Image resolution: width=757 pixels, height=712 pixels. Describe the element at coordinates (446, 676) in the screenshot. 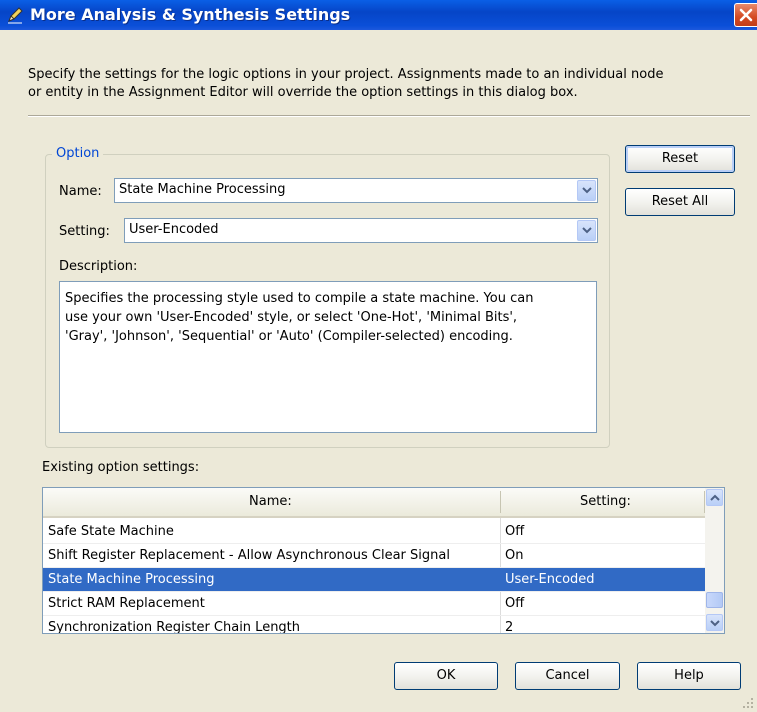

I see `ok-button: OK` at that location.